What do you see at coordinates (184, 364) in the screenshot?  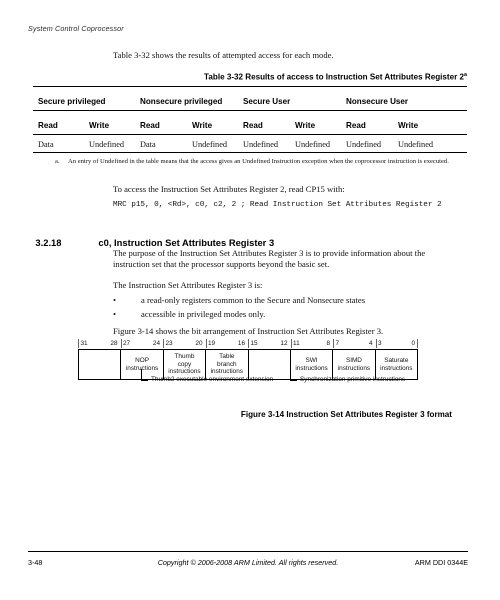 I see `field-line-2: copy` at bounding box center [184, 364].